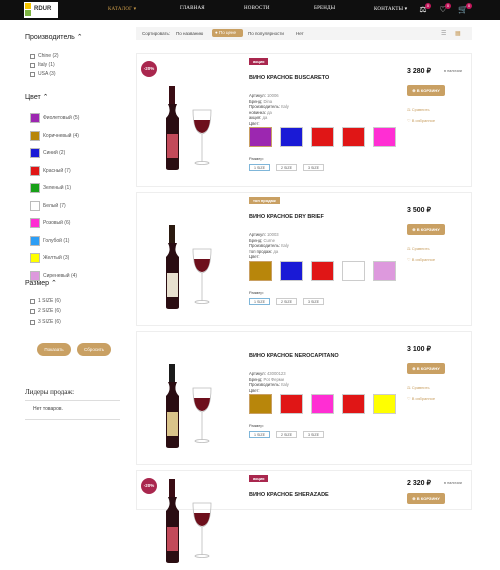  I want to click on nav-contacts: КОНТАКТЫ ▾, so click(390, 9).